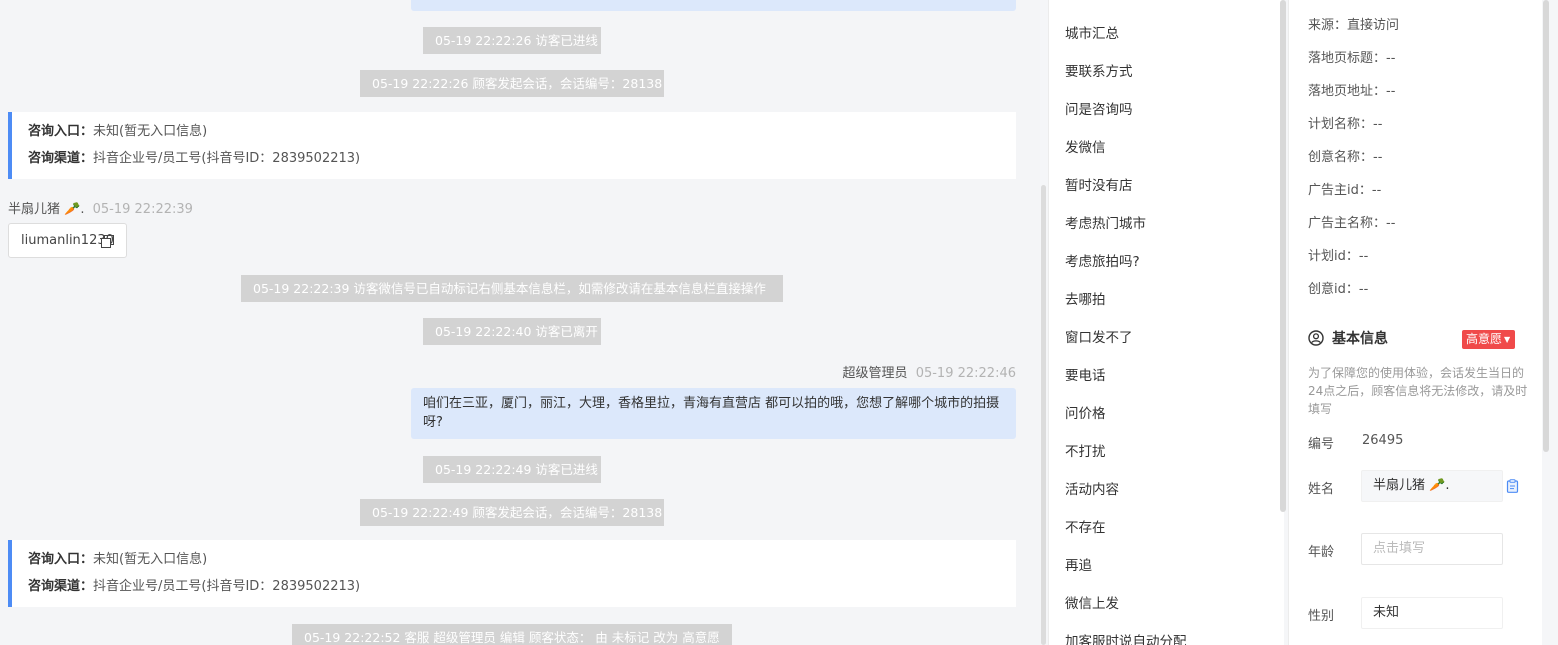 The width and height of the screenshot is (1558, 645). I want to click on name-field: 半扇儿猪 🥕., so click(1432, 486).